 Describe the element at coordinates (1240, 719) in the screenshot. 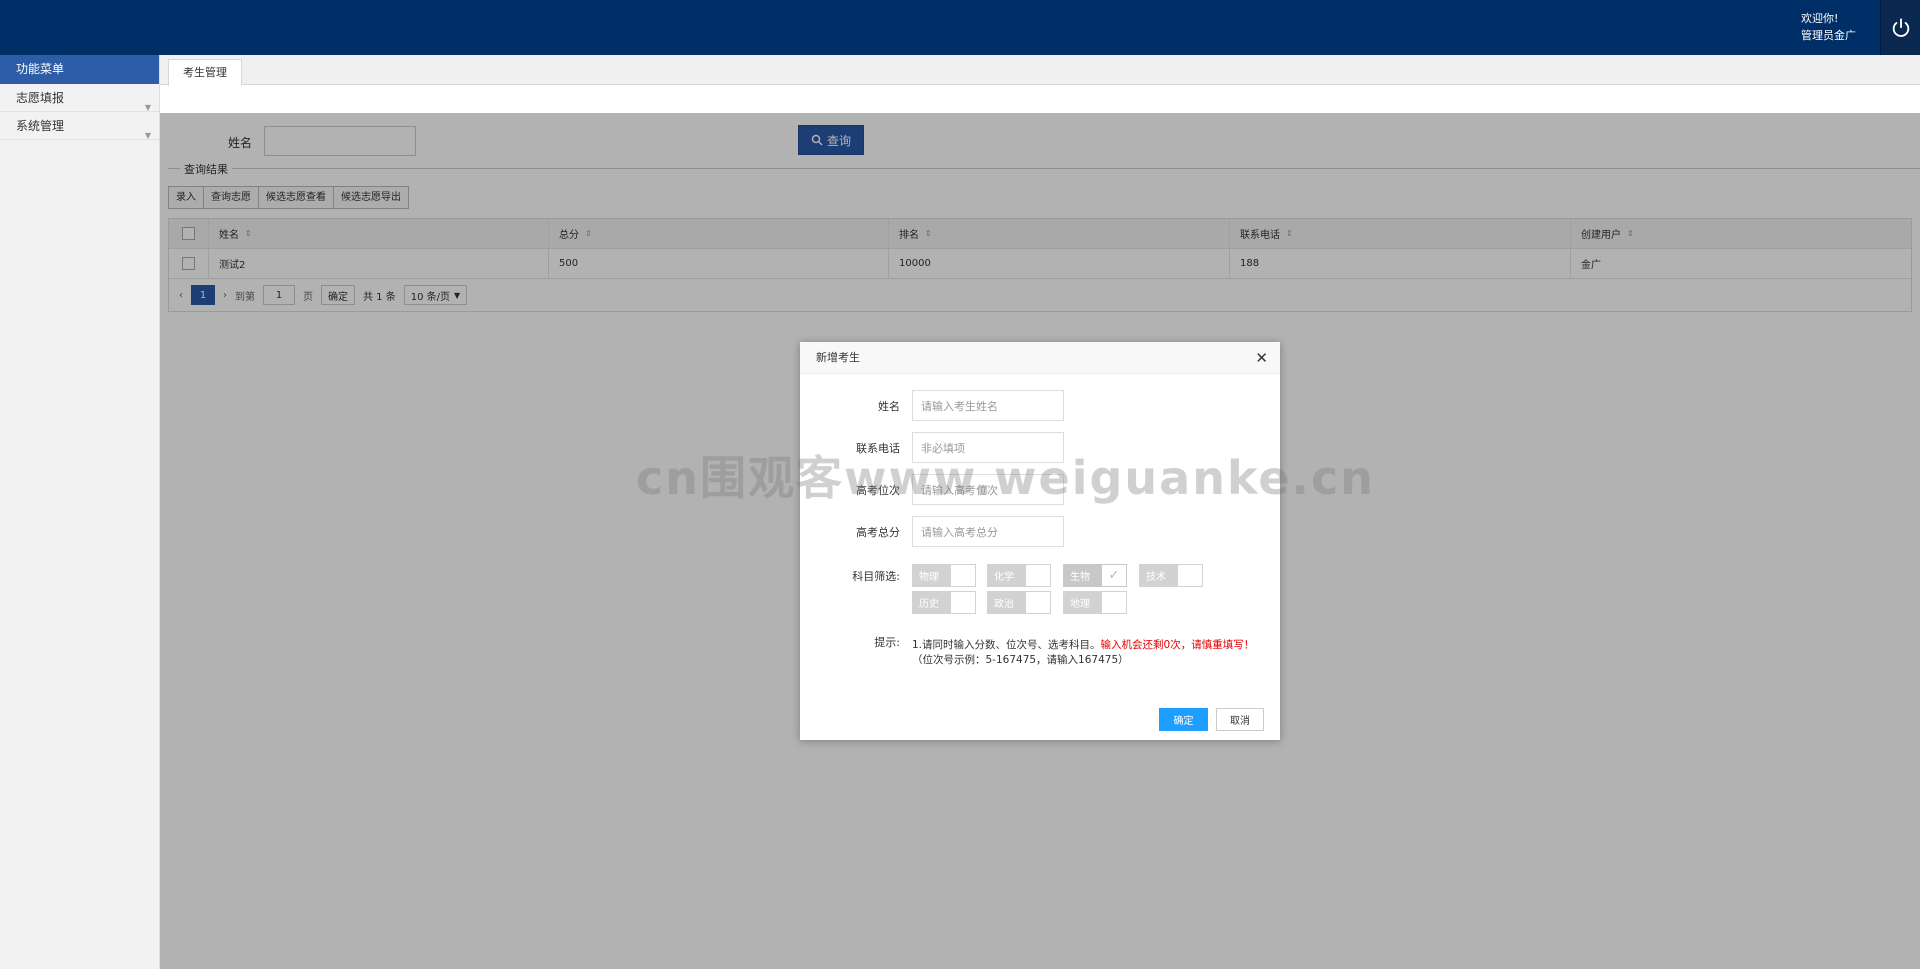

I see `cancel-button: 取消` at that location.